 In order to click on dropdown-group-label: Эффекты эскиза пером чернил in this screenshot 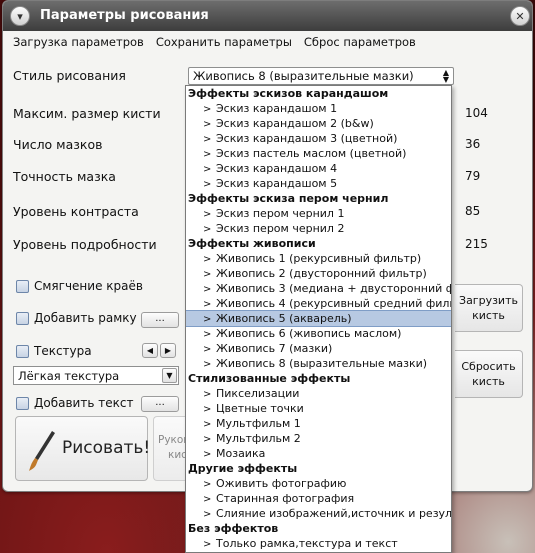, I will do `click(288, 198)`.